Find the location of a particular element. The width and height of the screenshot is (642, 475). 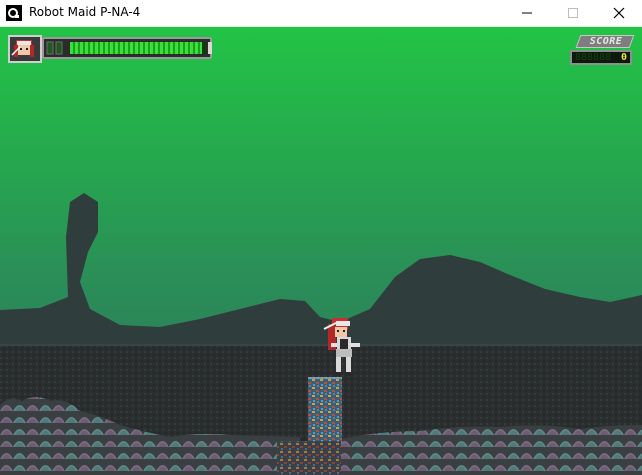

player-portrait is located at coordinates (25, 49).